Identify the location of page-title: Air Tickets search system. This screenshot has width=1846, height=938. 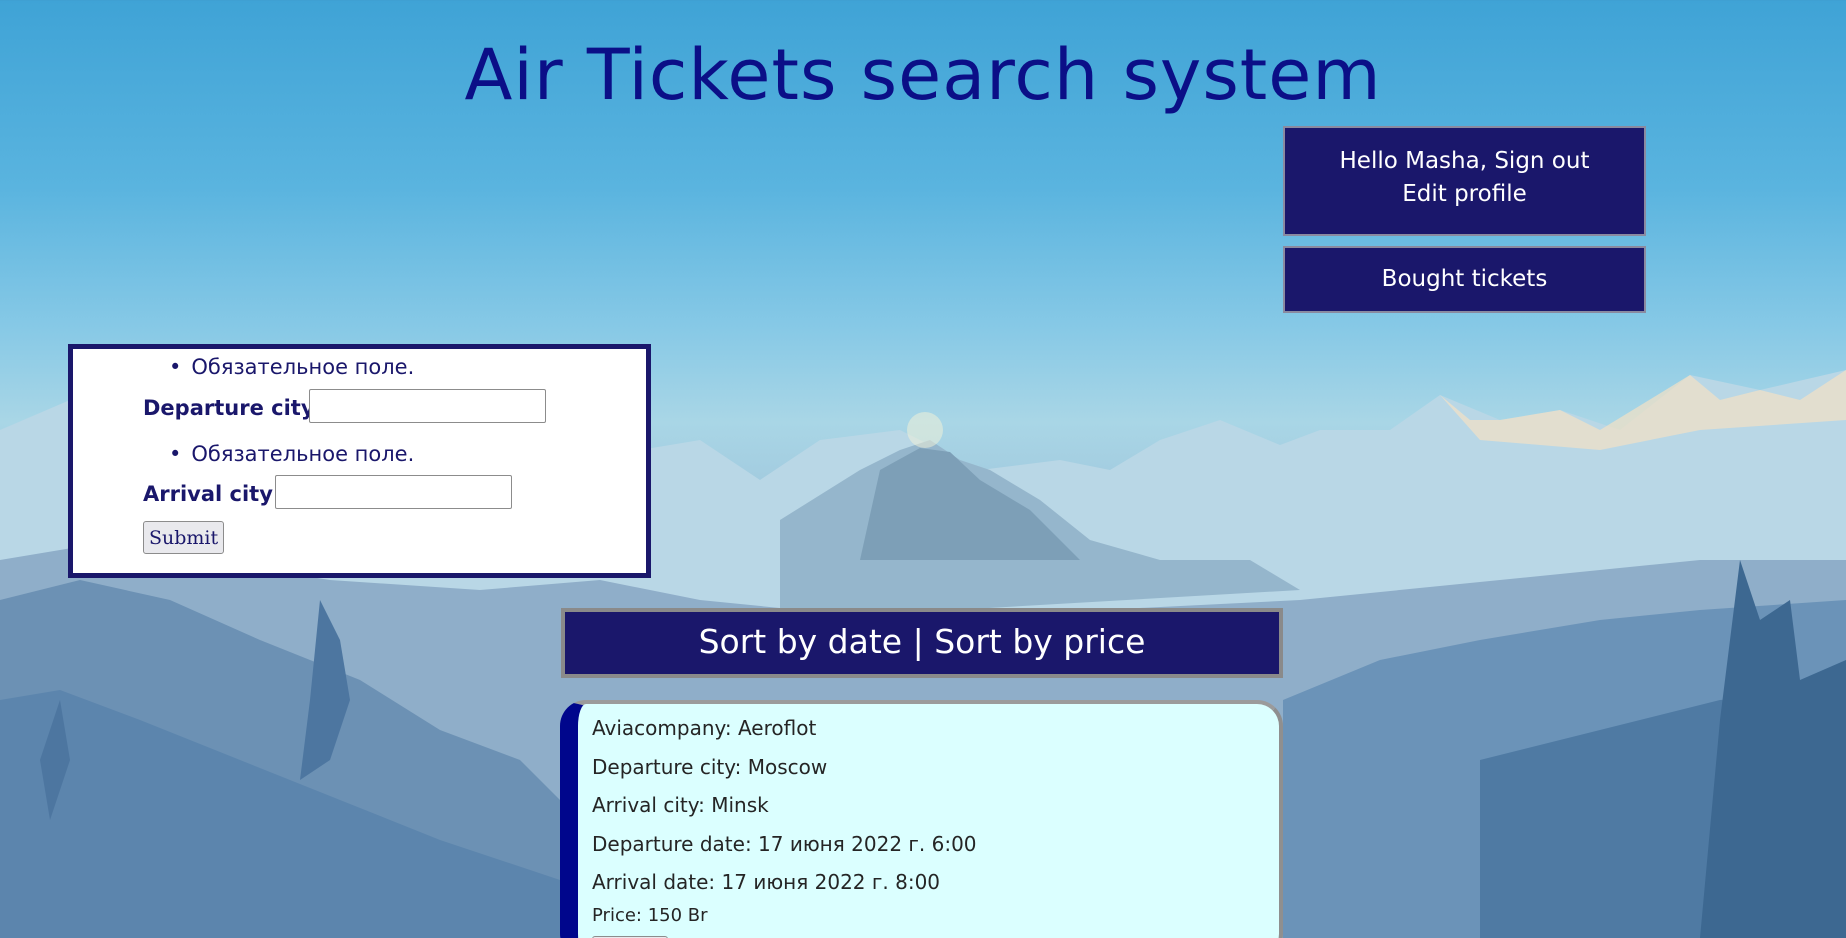
(923, 75).